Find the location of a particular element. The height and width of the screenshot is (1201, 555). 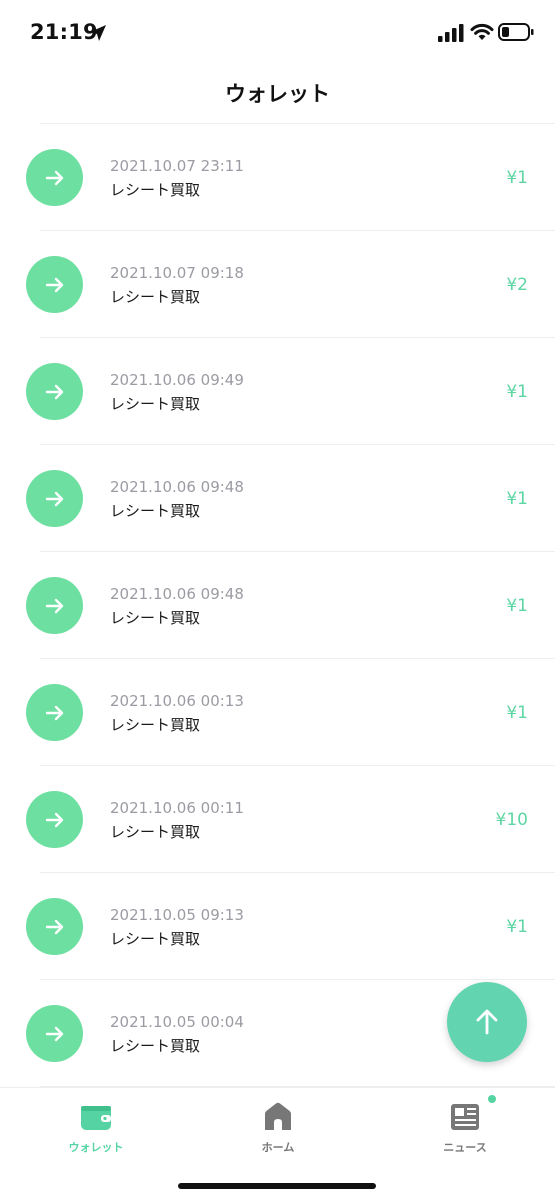

list-item: 2021.10.06 00:13 レシート買取 ¥1 is located at coordinates (277, 712).